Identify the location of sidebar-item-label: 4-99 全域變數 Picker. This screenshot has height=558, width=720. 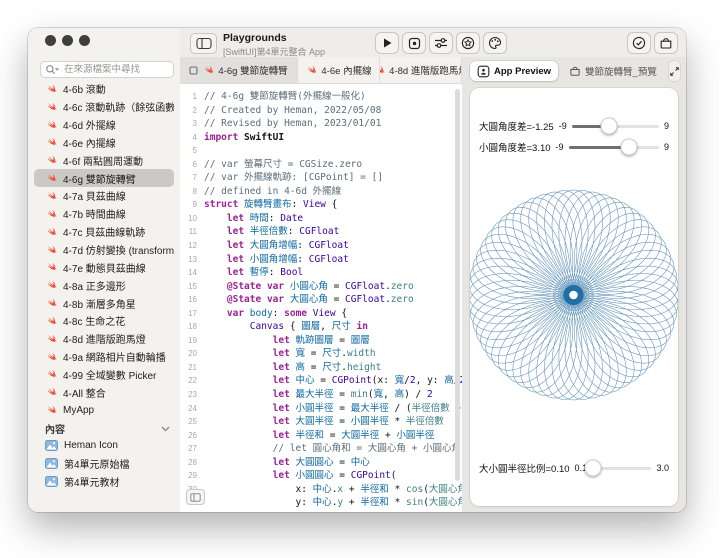
(110, 376).